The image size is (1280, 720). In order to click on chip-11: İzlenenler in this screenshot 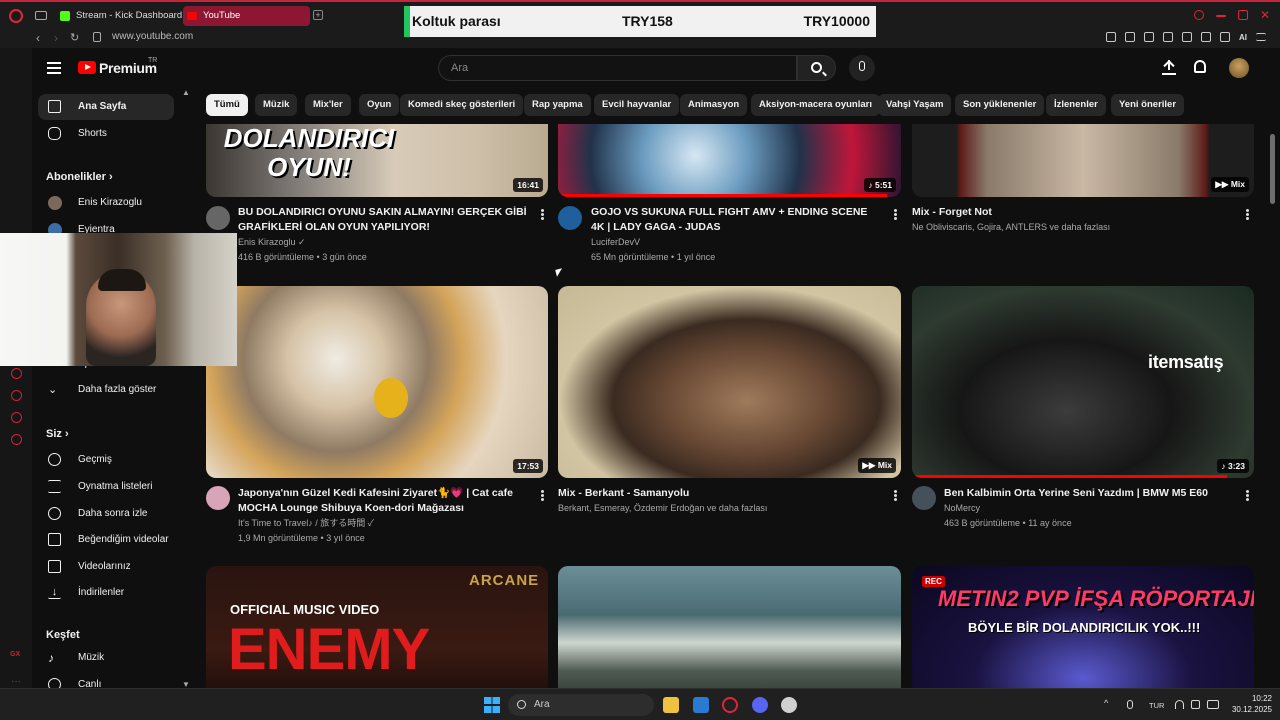, I will do `click(1076, 105)`.